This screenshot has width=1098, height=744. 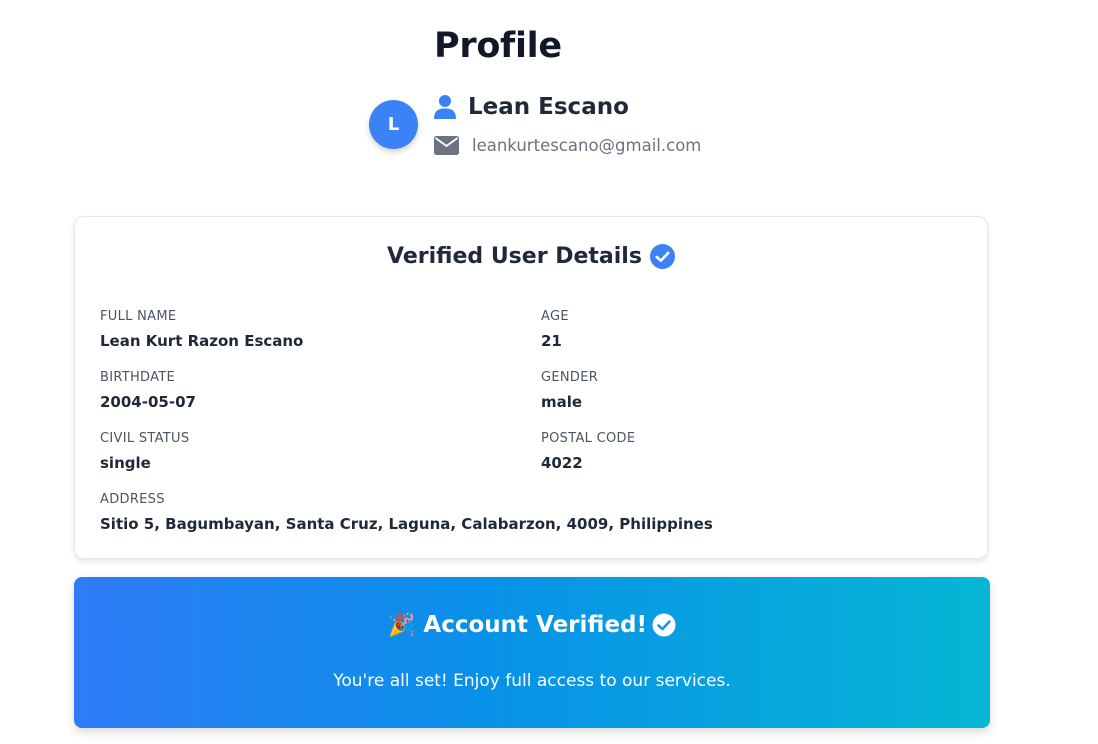 What do you see at coordinates (555, 316) in the screenshot?
I see `field-label: AGE` at bounding box center [555, 316].